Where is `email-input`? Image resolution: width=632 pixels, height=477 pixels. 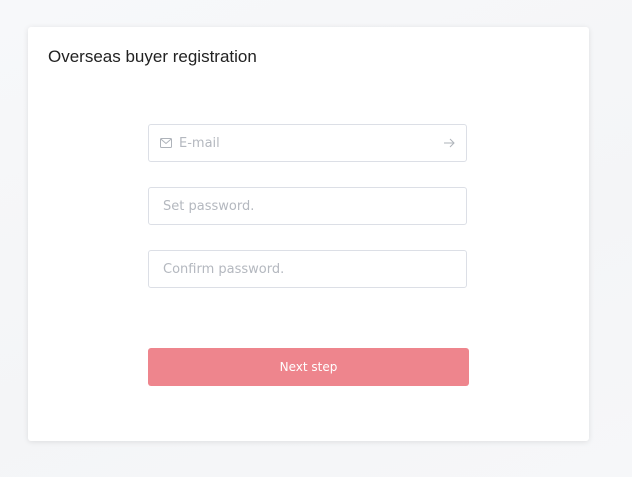
email-input is located at coordinates (307, 143).